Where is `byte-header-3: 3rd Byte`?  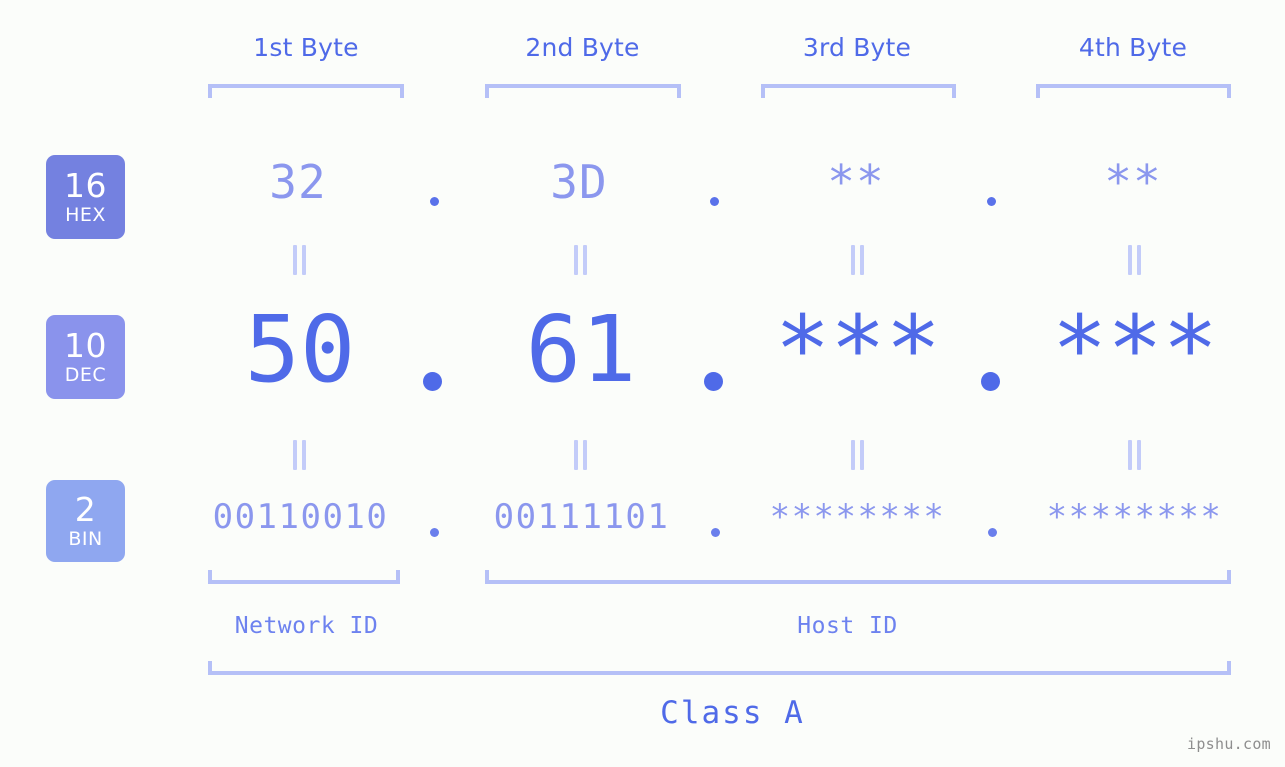
byte-header-3: 3rd Byte is located at coordinates (857, 47).